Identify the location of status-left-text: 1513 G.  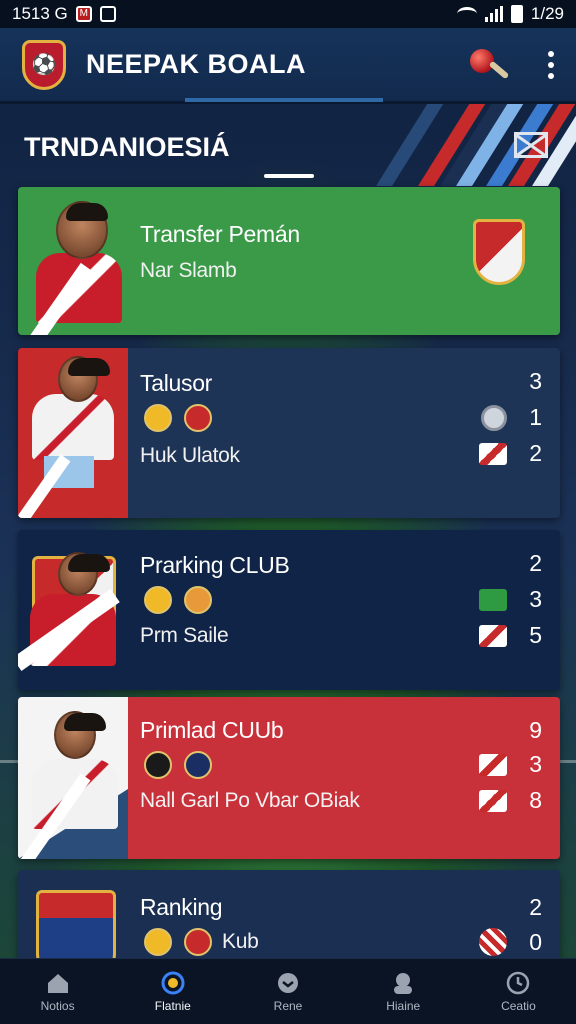
(40, 13).